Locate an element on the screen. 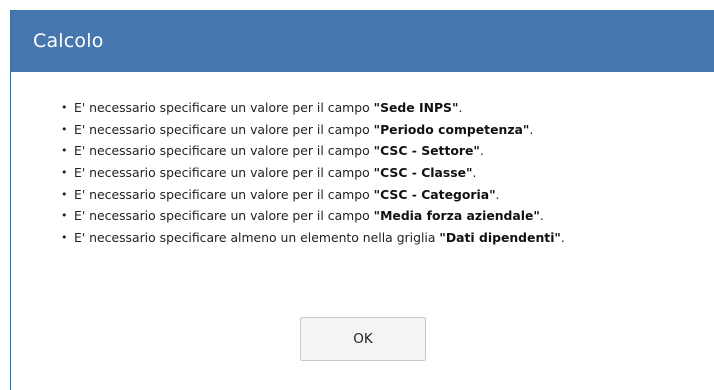 The width and height of the screenshot is (714, 390). dialog-title: Calcolo is located at coordinates (68, 41).